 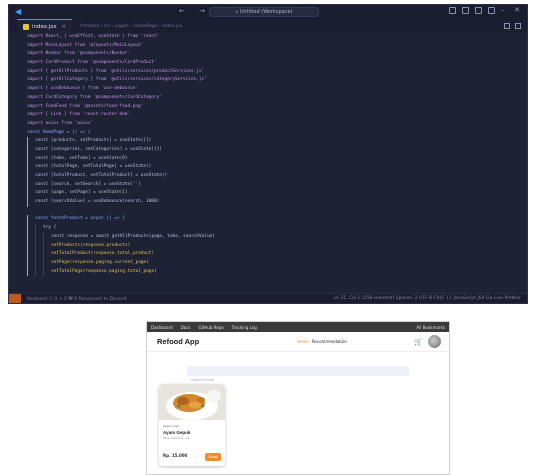 I want to click on code-line: const [page, setPage] = useState(1), so click(x=277, y=194).